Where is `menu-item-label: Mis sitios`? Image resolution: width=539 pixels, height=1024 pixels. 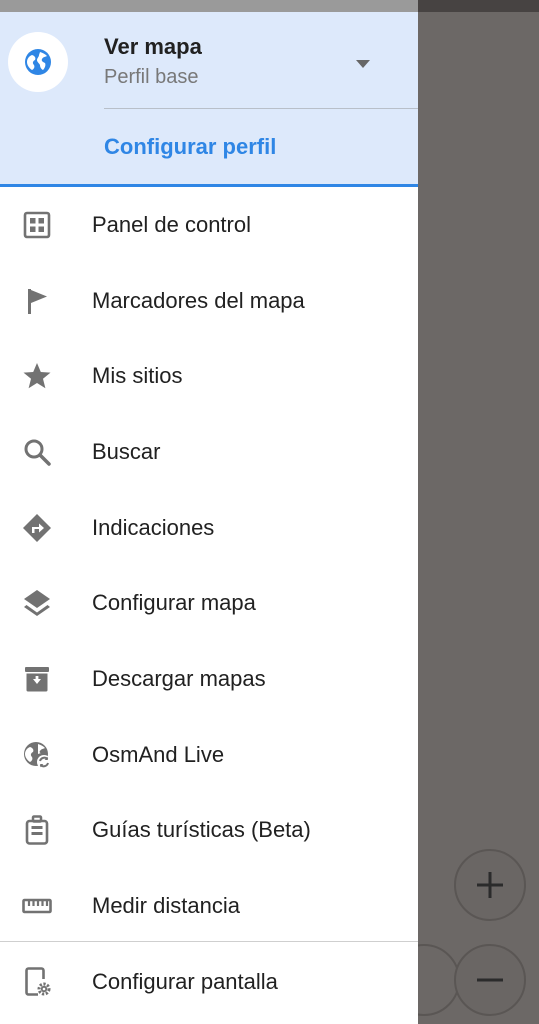 menu-item-label: Mis sitios is located at coordinates (137, 376).